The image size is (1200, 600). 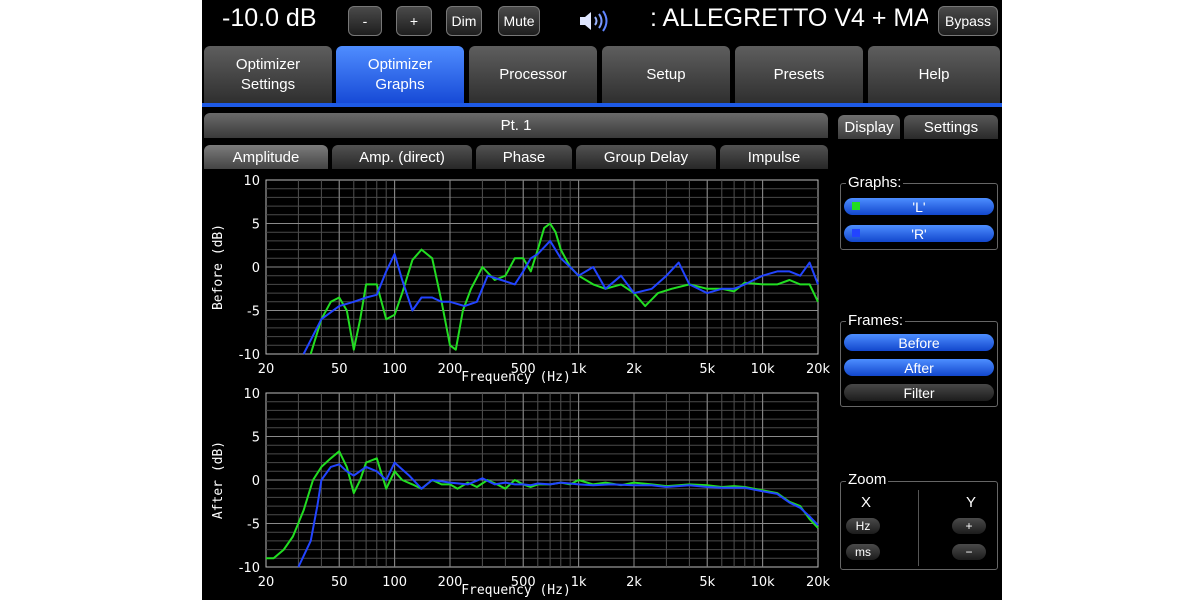 I want to click on volume-up-button: +, so click(x=414, y=21).